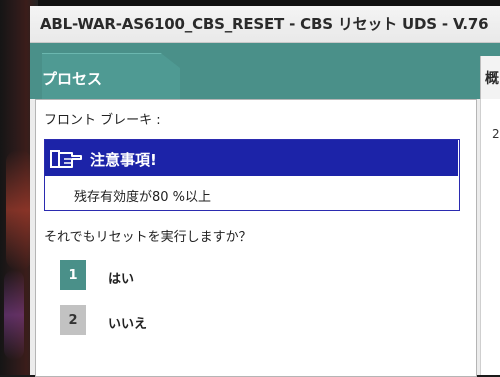 The width and height of the screenshot is (500, 377). I want to click on warning-title: 注意事項!, so click(123, 160).